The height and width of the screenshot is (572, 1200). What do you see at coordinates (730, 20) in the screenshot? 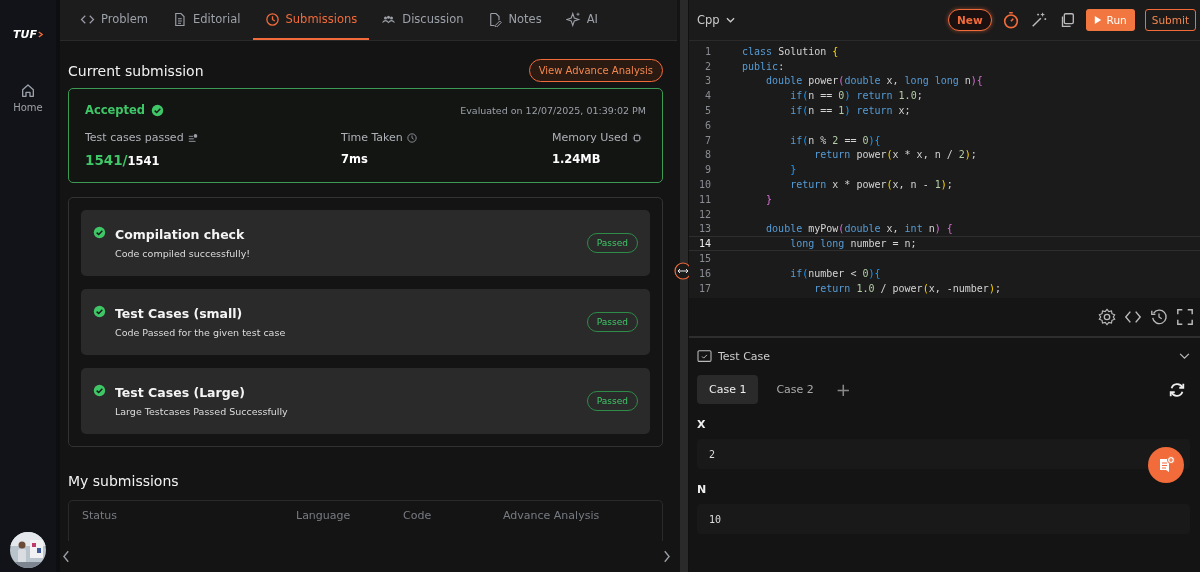
I see `caret-icon` at bounding box center [730, 20].